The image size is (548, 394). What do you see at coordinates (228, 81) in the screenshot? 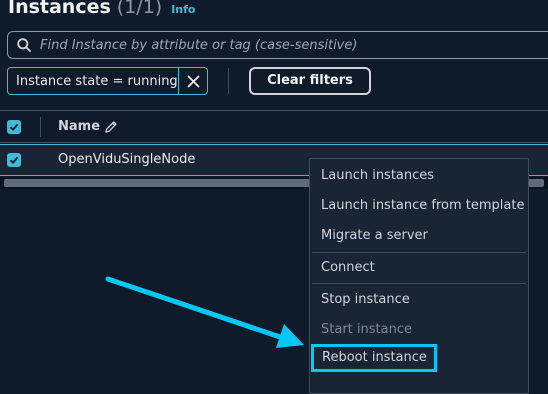
I see `toolbar-divider` at bounding box center [228, 81].